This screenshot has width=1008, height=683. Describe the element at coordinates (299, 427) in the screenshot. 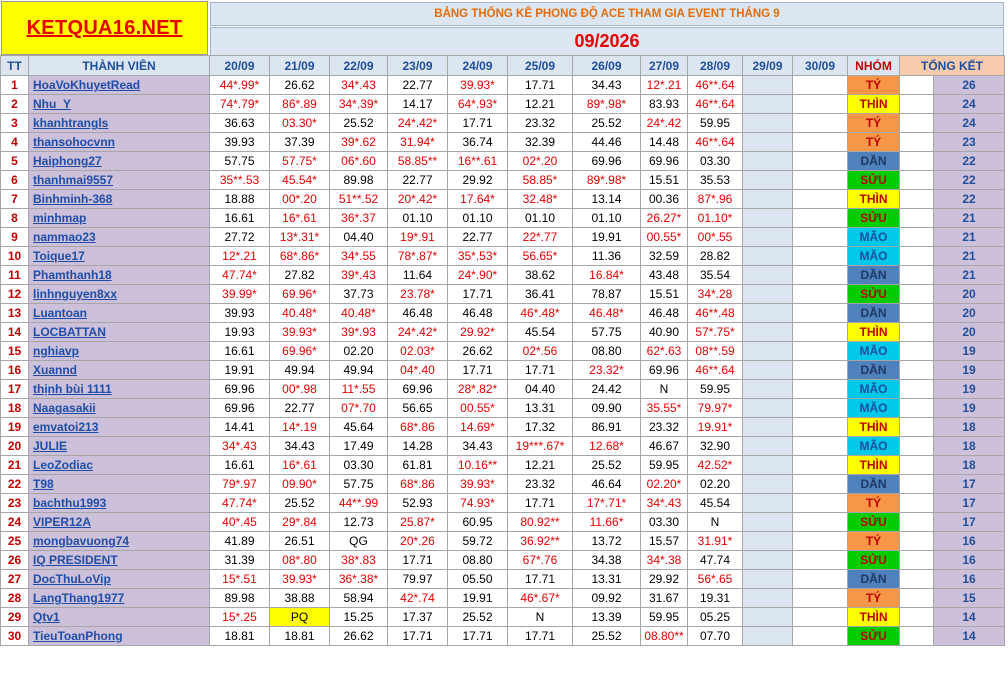

I see `score-cell: 14*.19` at that location.